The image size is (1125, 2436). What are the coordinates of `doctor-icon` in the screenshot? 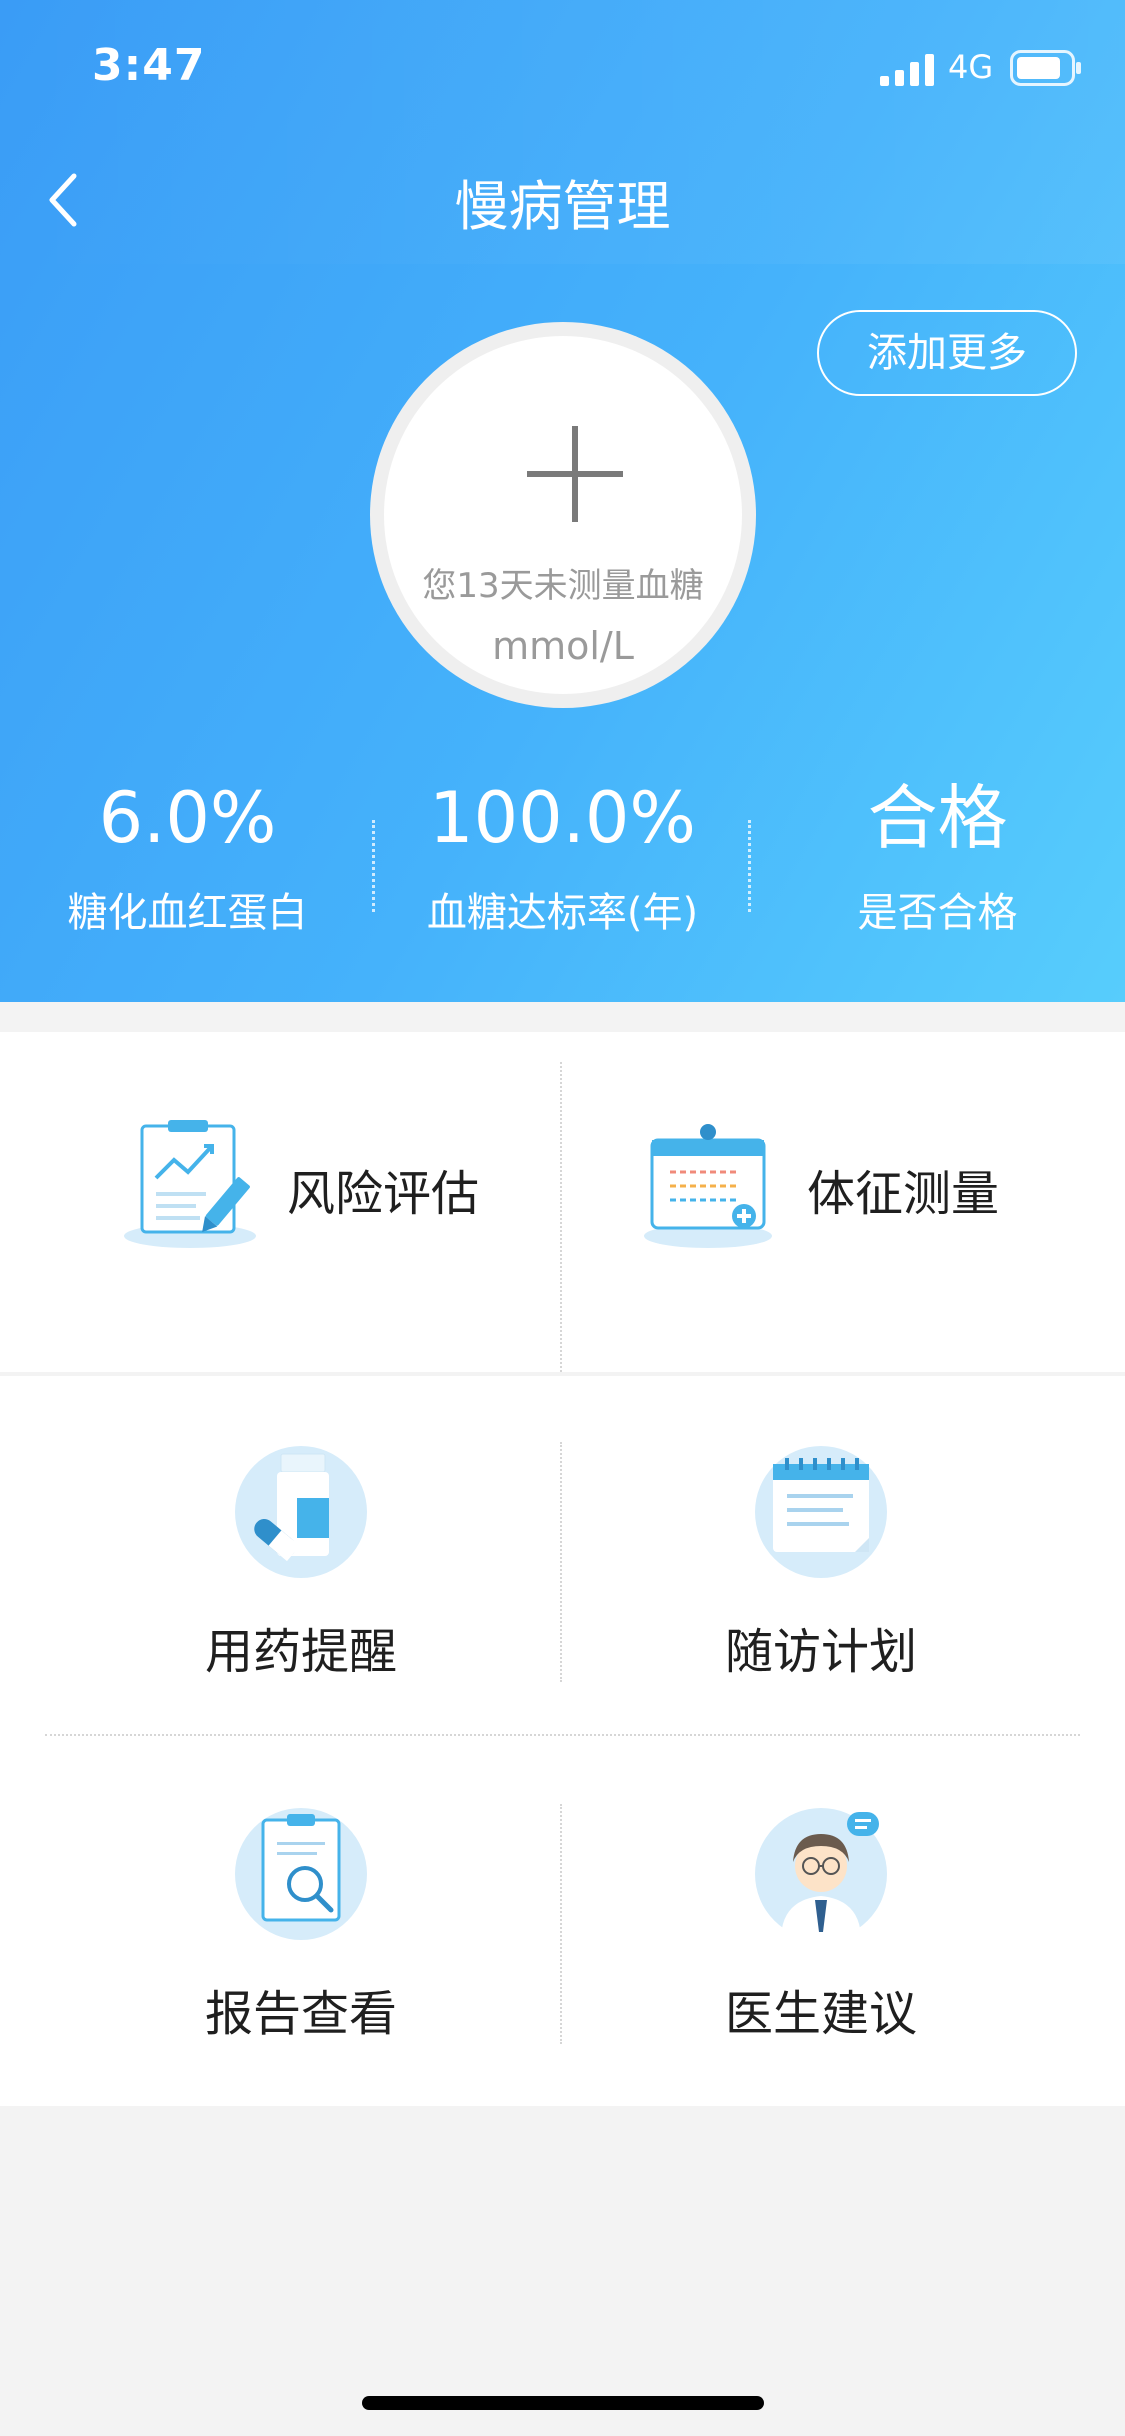 It's located at (821, 1874).